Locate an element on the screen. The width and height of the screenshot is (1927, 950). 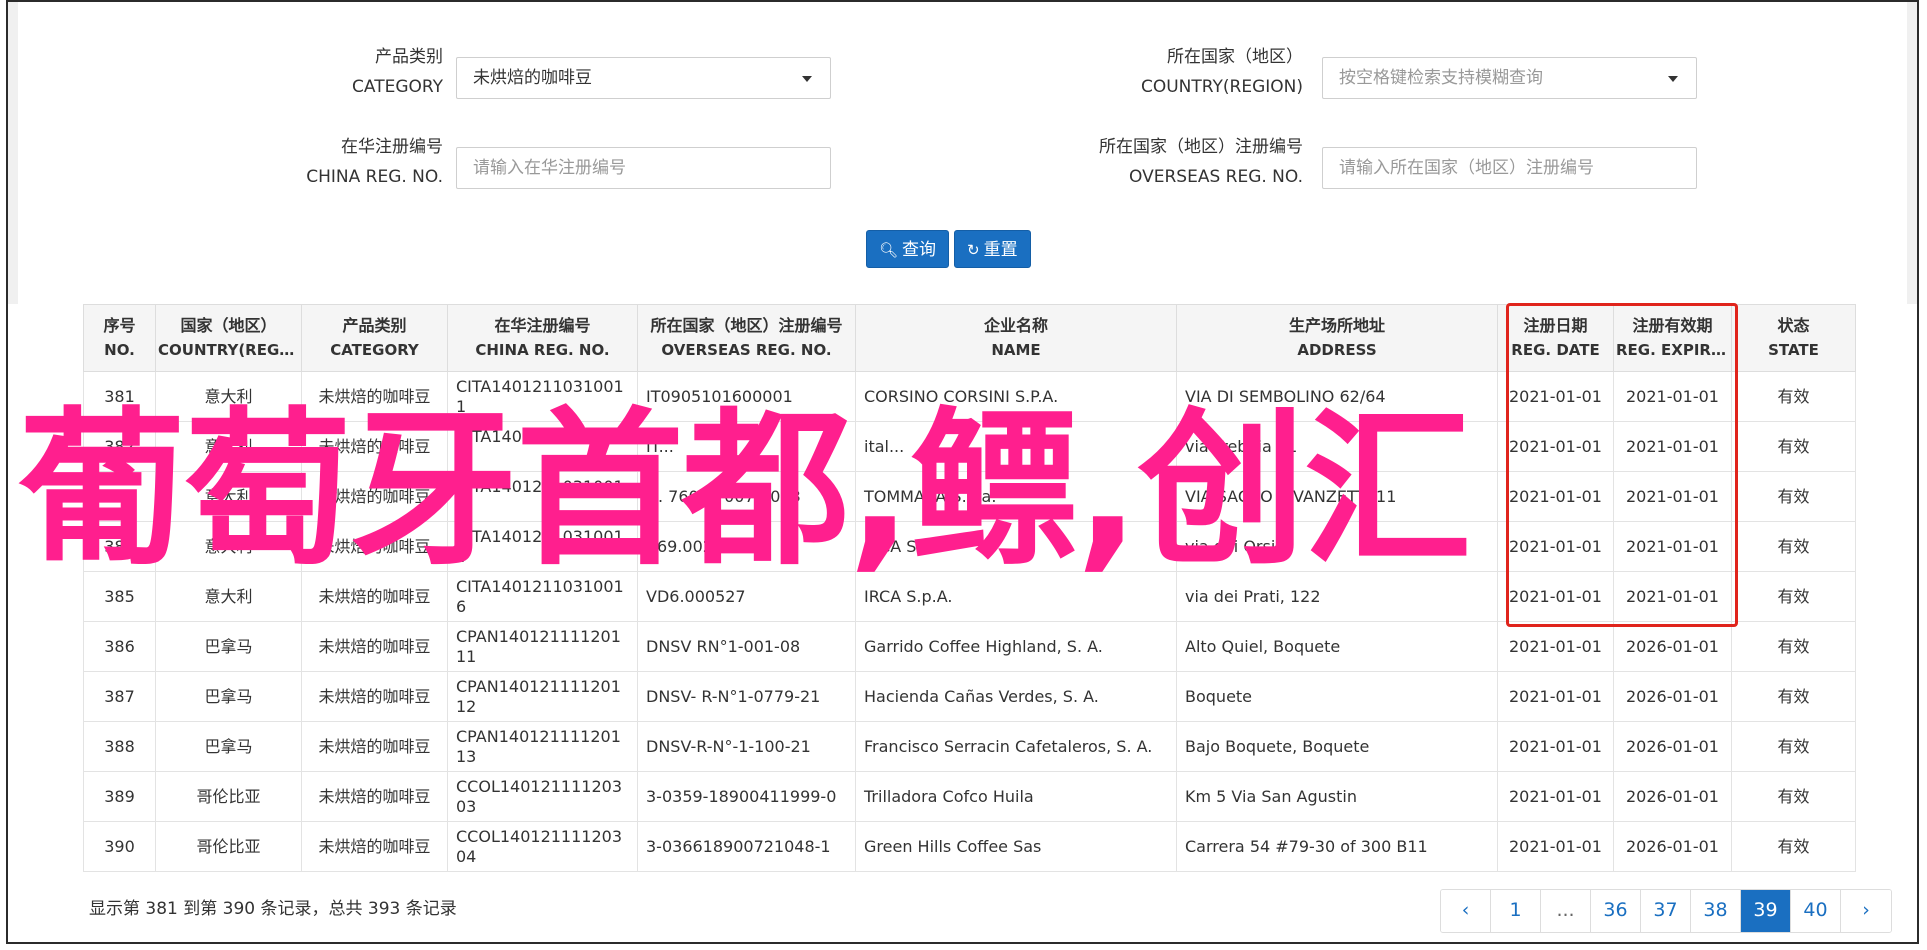
column-header-cn: 产品类别 is located at coordinates (374, 325).